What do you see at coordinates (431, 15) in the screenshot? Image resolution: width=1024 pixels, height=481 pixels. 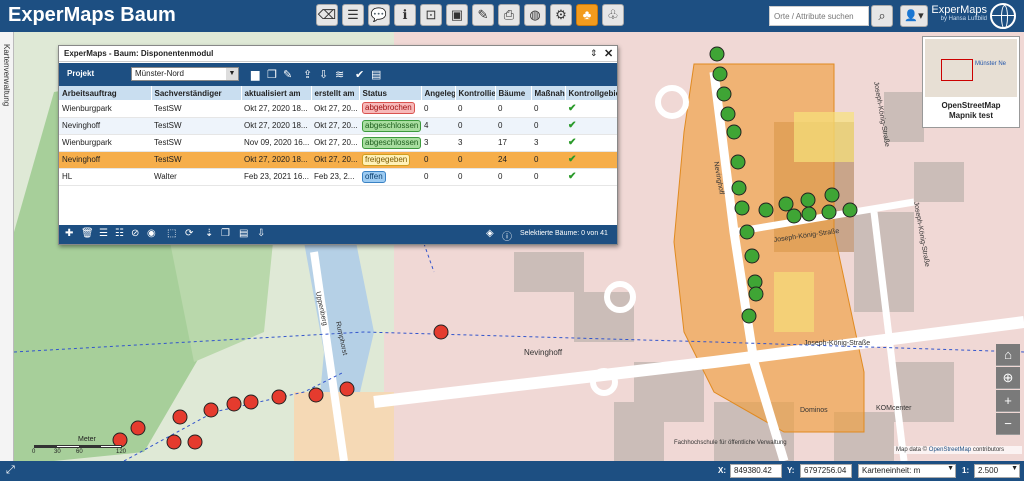 I see `zoom-button: ⊡` at bounding box center [431, 15].